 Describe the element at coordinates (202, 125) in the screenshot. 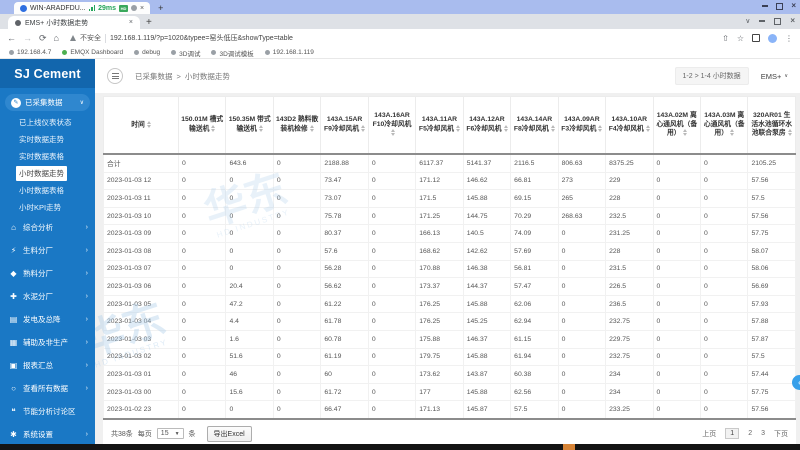

I see `column-header: 150.01M 槽式输送机` at that location.